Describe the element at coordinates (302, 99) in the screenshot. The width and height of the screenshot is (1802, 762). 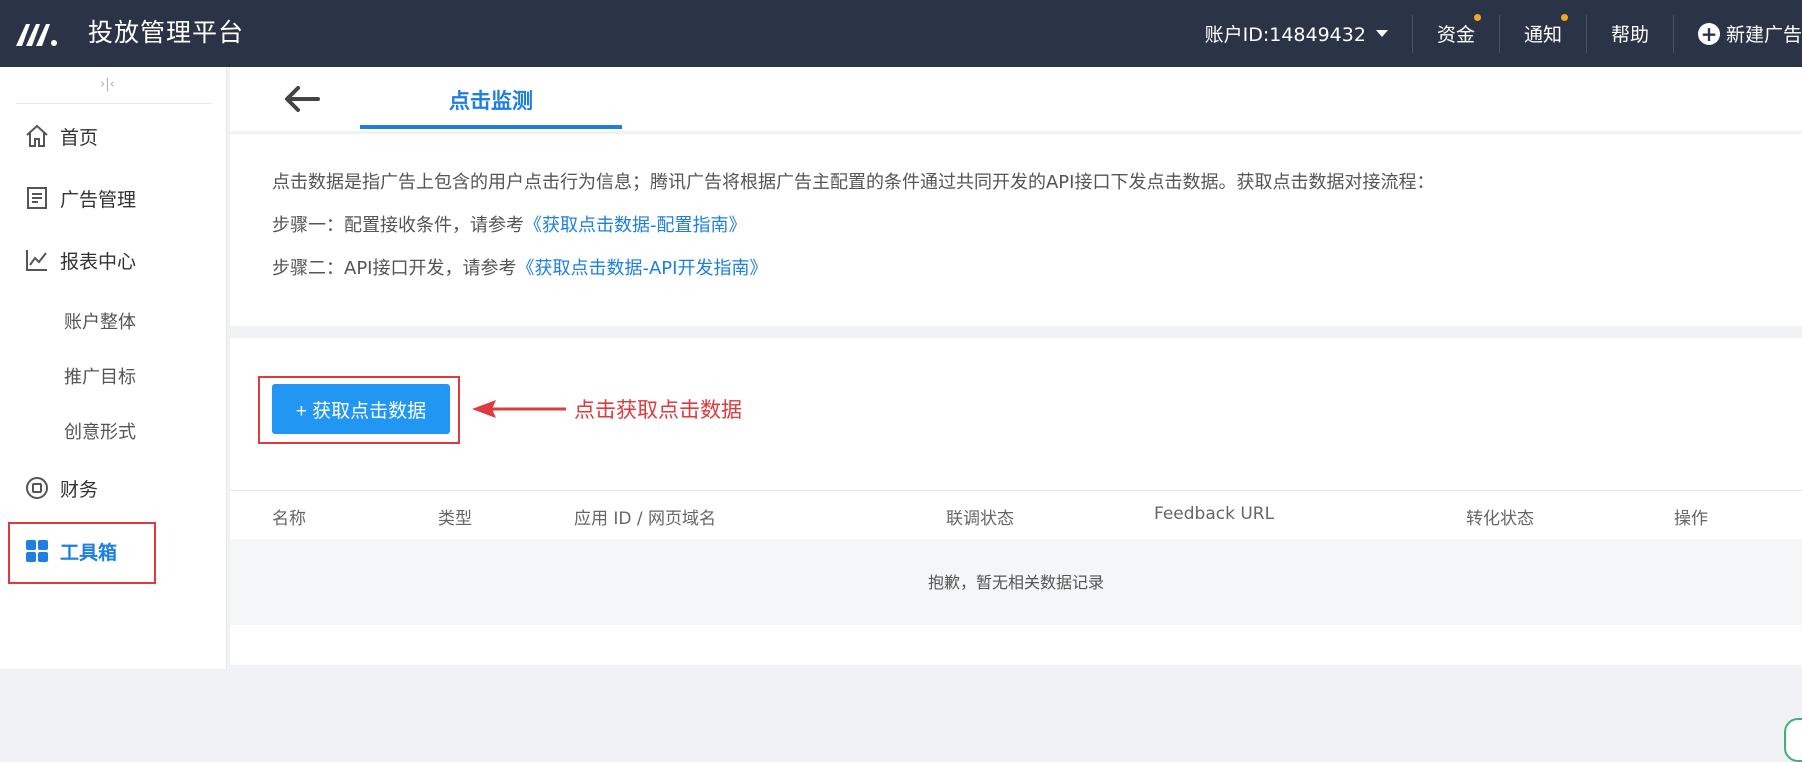
I see `back-arrow-icon` at that location.